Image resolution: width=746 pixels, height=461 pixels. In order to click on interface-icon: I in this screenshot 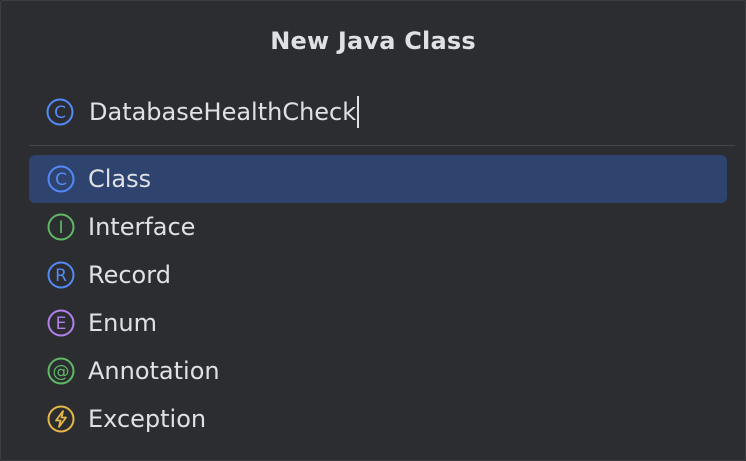, I will do `click(61, 227)`.